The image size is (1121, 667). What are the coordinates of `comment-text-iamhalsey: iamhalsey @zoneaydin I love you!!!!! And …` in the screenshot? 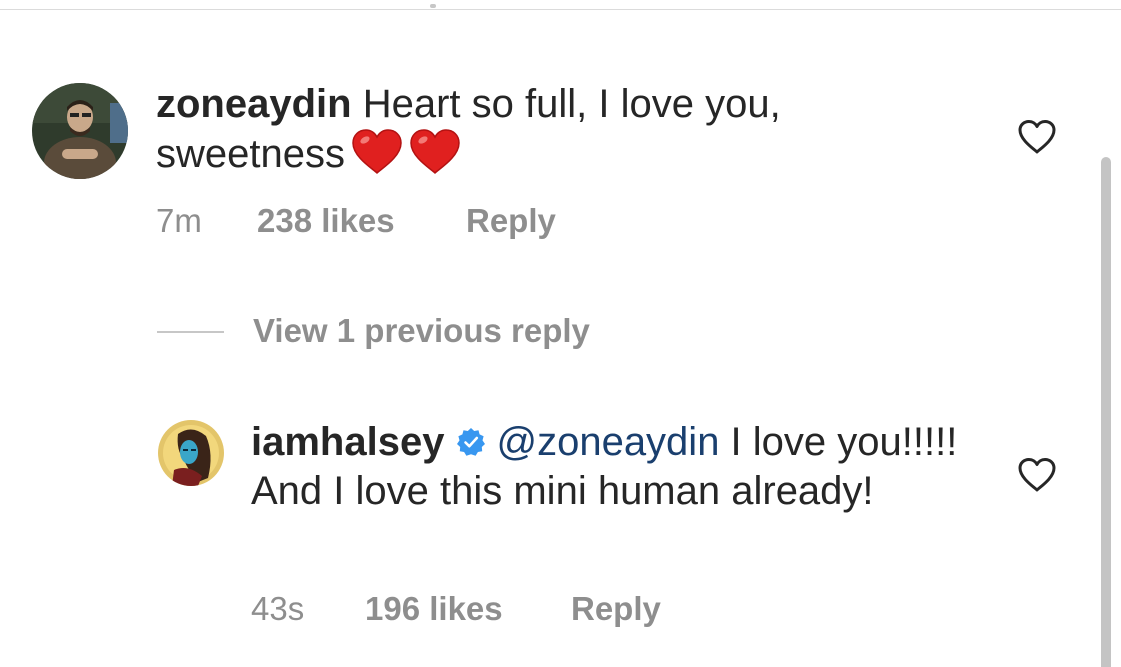 It's located at (611, 467).